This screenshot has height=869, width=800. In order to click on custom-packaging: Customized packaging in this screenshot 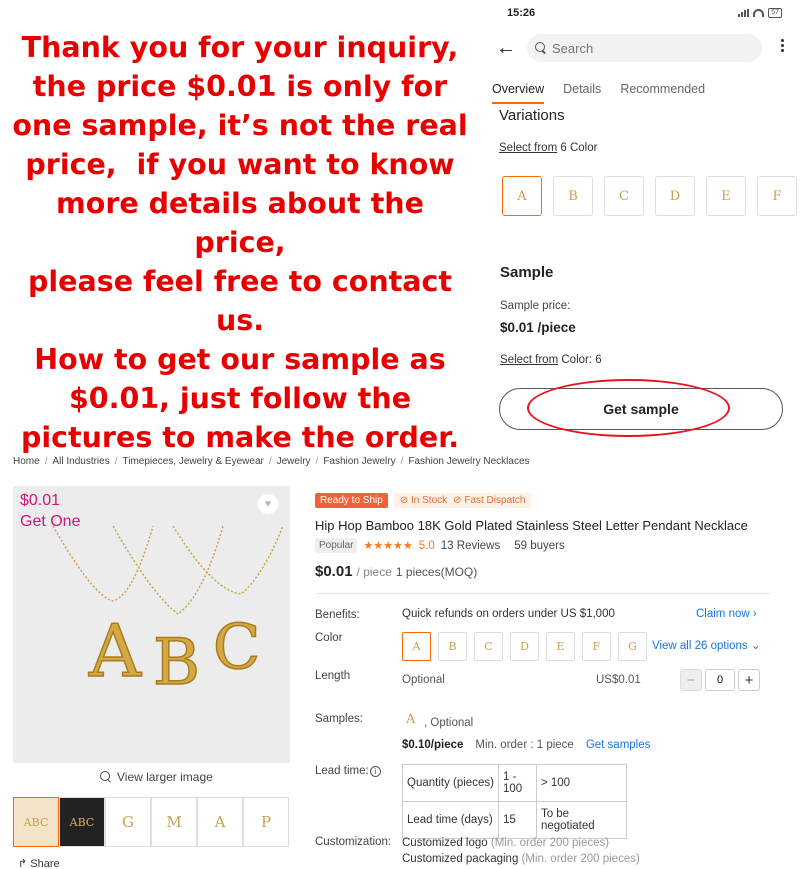, I will do `click(460, 859)`.